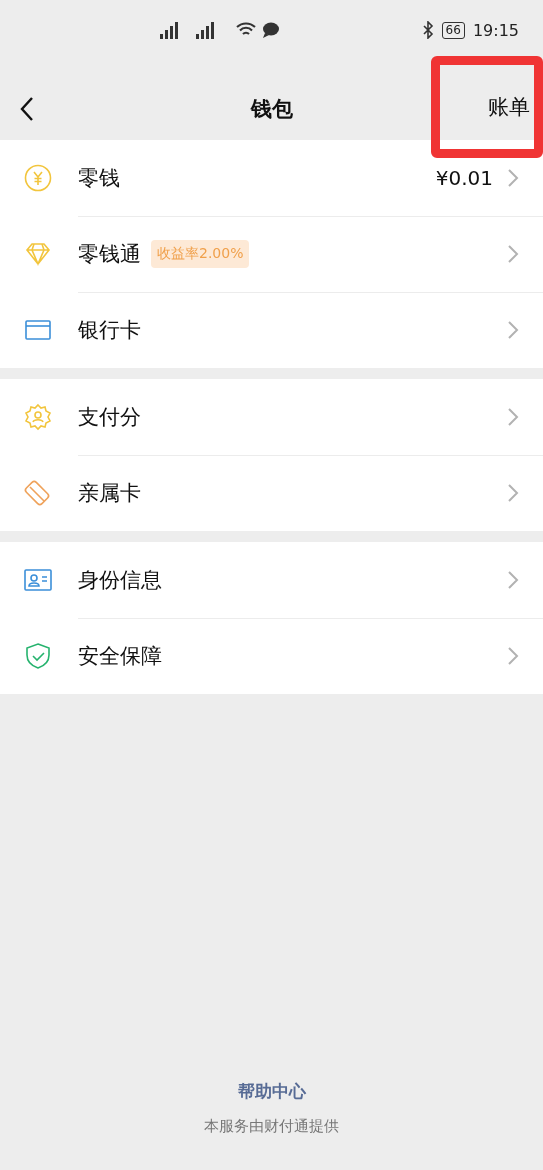 Image resolution: width=543 pixels, height=1170 pixels. Describe the element at coordinates (271, 580) in the screenshot. I see `menu-row: 身份信息` at that location.